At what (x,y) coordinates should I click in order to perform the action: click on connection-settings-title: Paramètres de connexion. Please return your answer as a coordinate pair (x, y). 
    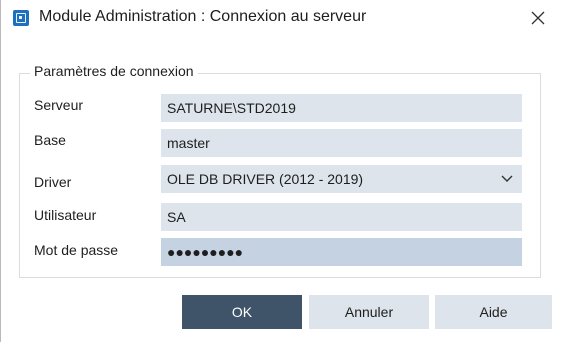
    Looking at the image, I should click on (114, 71).